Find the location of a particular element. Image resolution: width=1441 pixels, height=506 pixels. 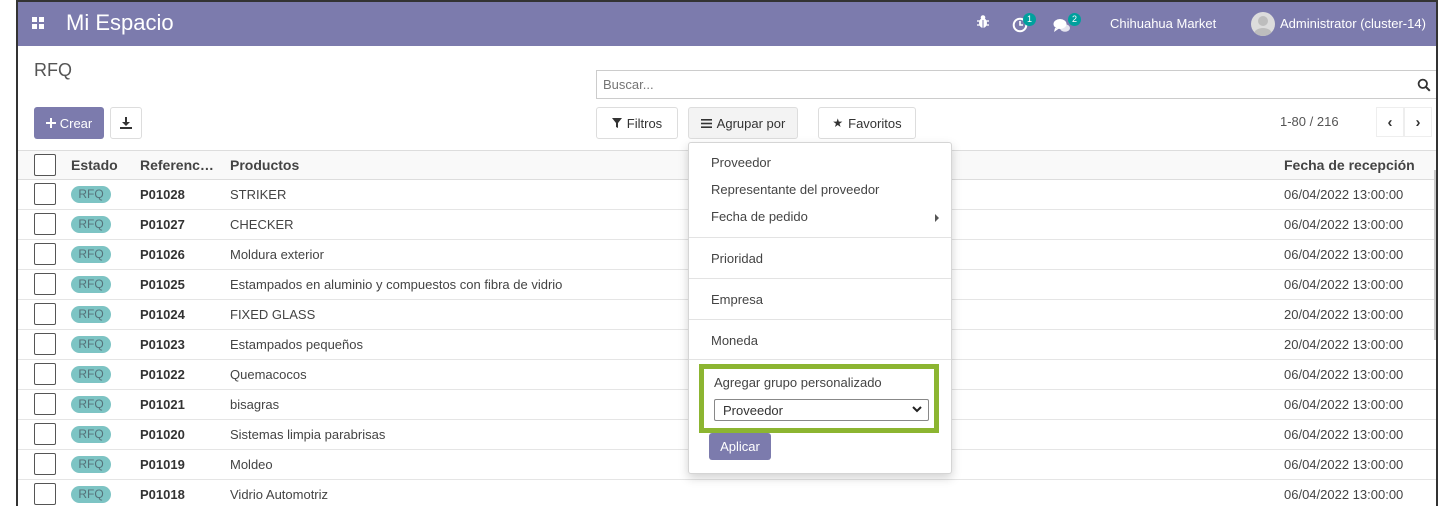

search-icon is located at coordinates (1424, 85).